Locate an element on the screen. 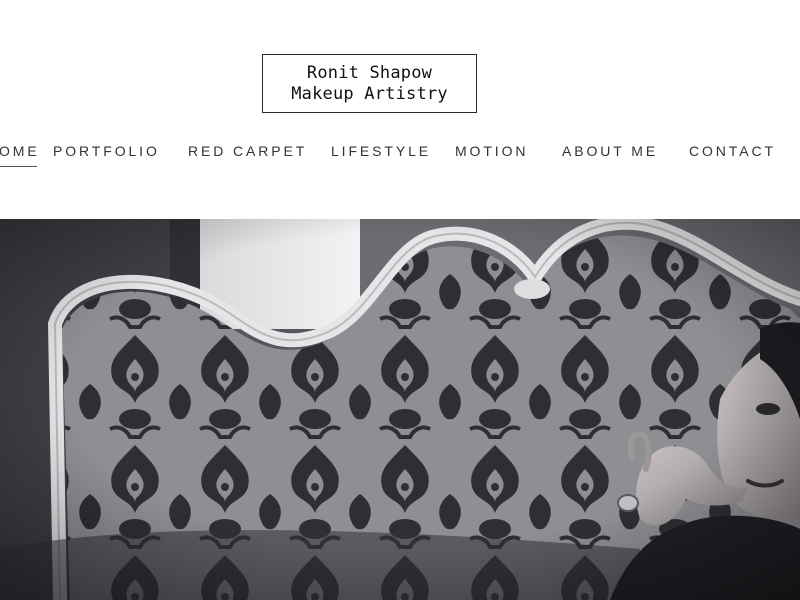 Image resolution: width=800 pixels, height=600 pixels. site-logo: Ronit Shapow Makeup Artistry is located at coordinates (369, 83).